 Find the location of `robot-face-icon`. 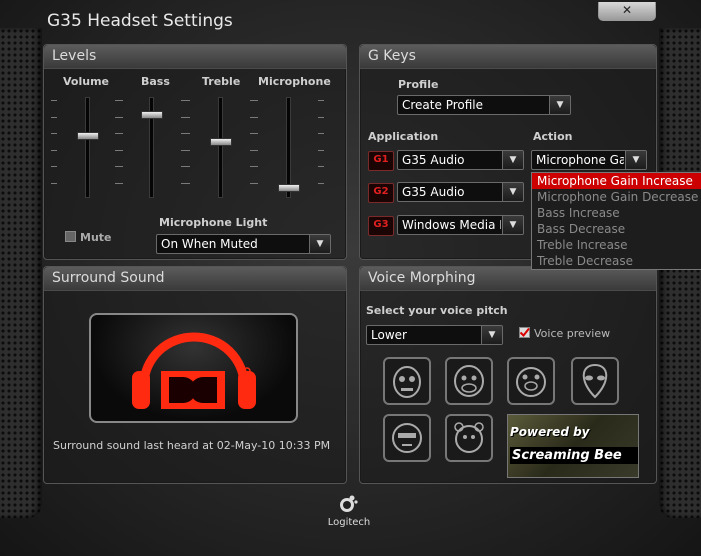

robot-face-icon is located at coordinates (407, 382).